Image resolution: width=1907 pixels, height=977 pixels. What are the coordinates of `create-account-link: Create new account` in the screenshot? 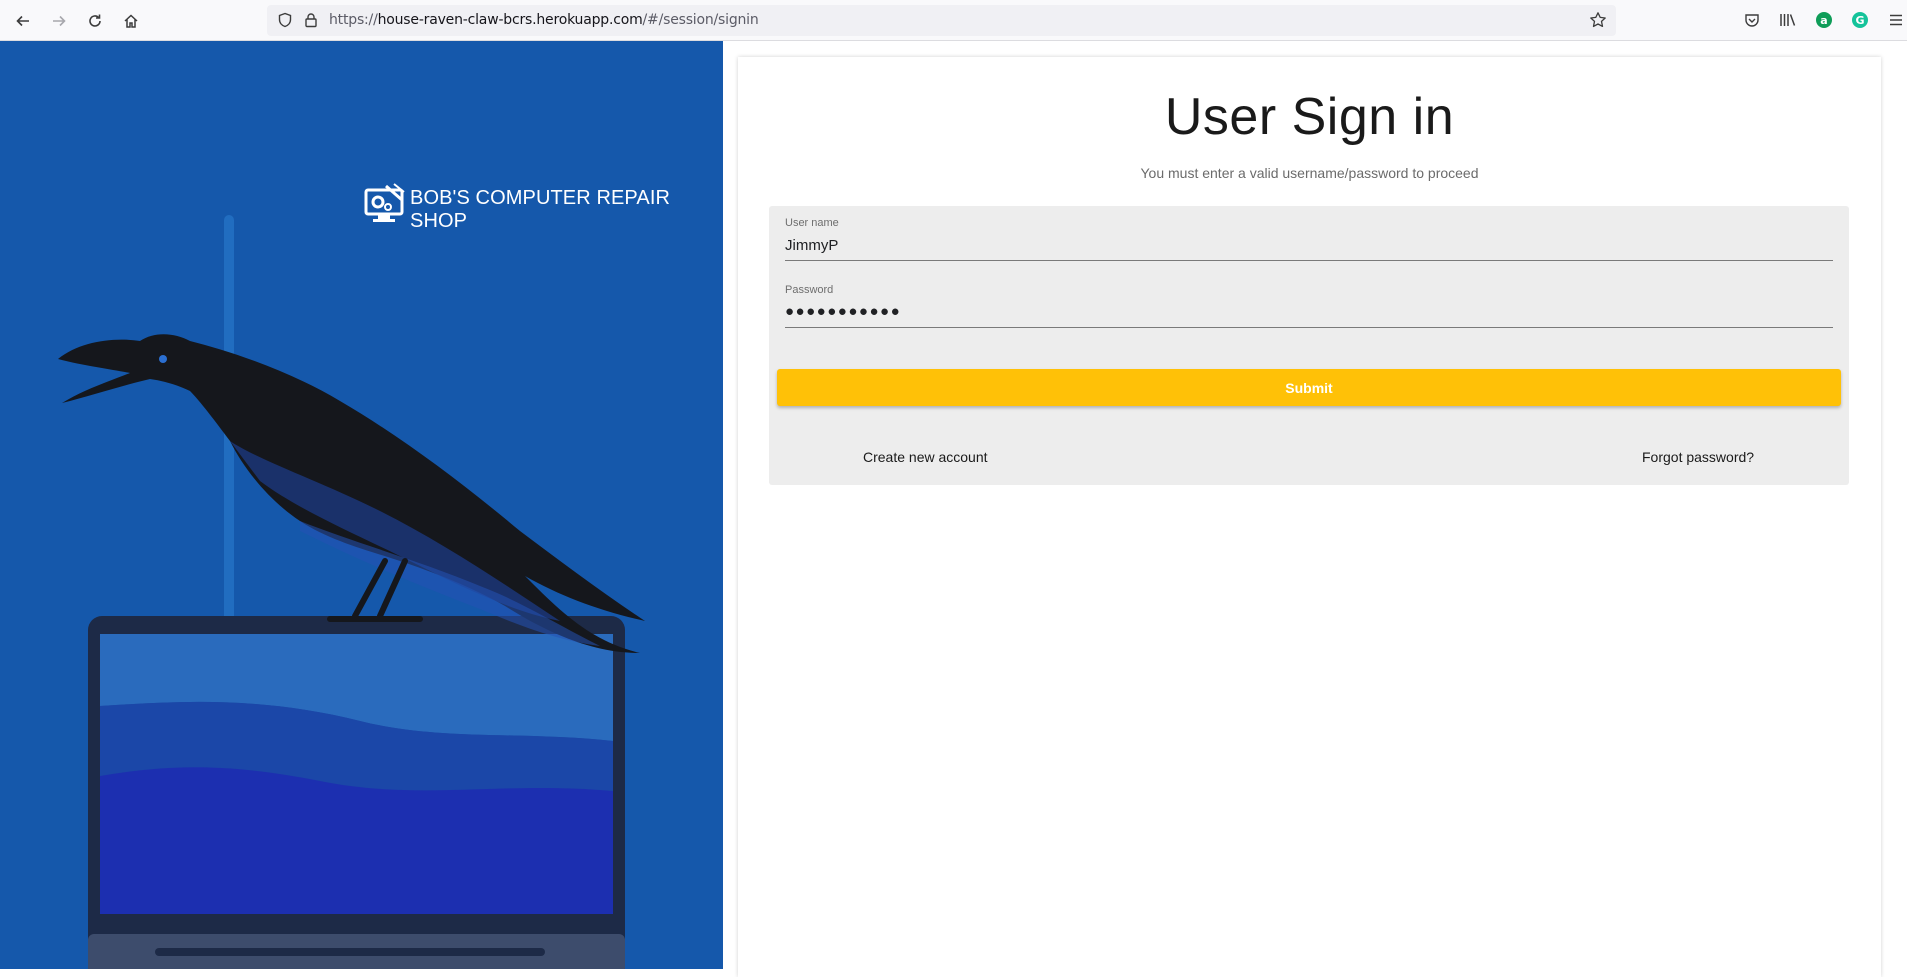 It's located at (925, 457).